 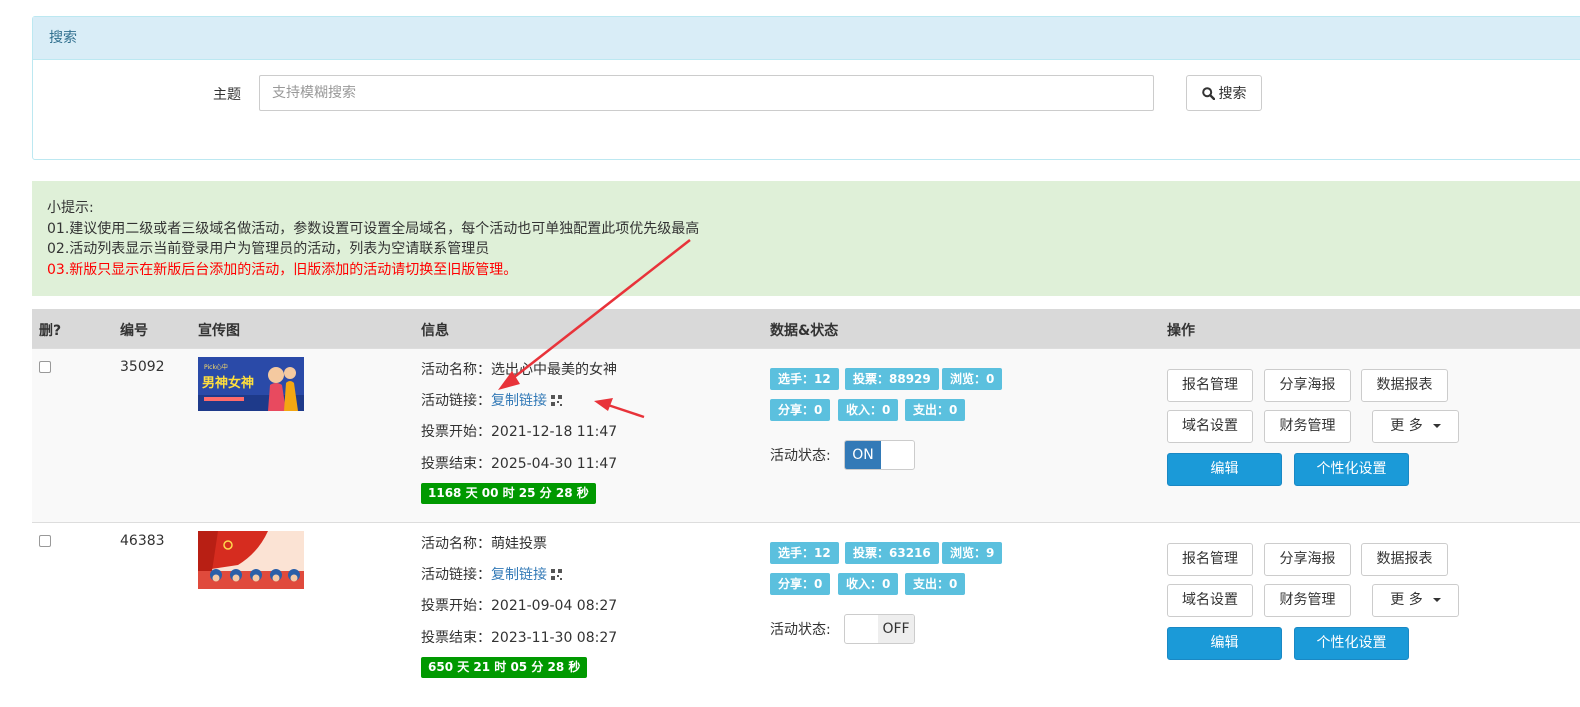 I want to click on banner-title-text: 男神女神, so click(x=228, y=383).